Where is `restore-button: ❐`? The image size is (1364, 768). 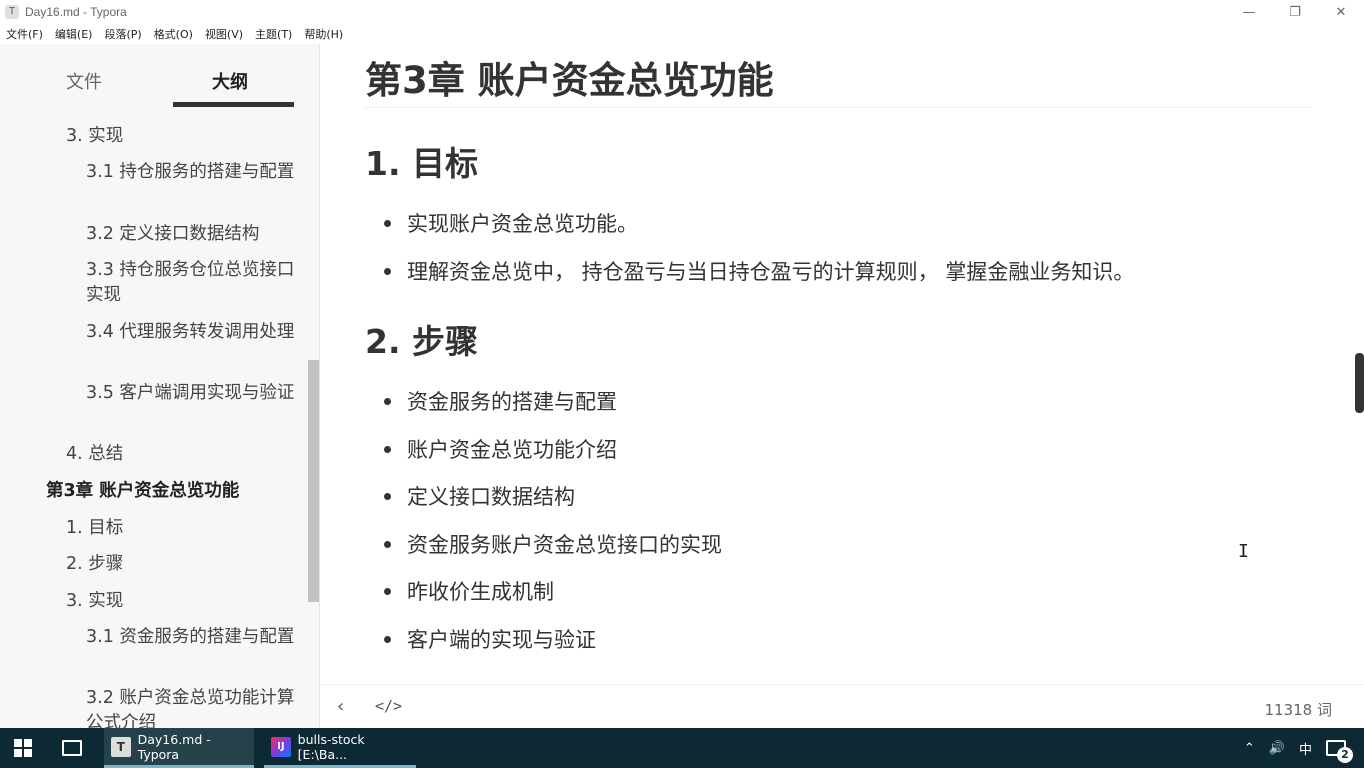
restore-button: ❐ is located at coordinates (1295, 12).